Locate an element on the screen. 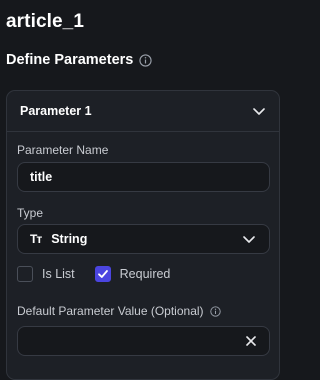 The height and width of the screenshot is (380, 320). text-type-icon: Tт is located at coordinates (36, 239).